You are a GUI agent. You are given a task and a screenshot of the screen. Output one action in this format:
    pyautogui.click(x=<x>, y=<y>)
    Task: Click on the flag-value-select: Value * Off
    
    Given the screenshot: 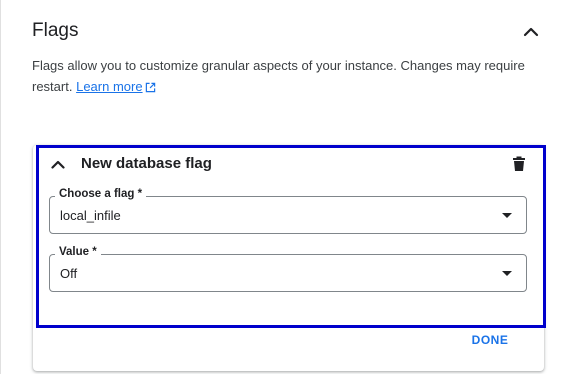 What is the action you would take?
    pyautogui.click(x=288, y=269)
    